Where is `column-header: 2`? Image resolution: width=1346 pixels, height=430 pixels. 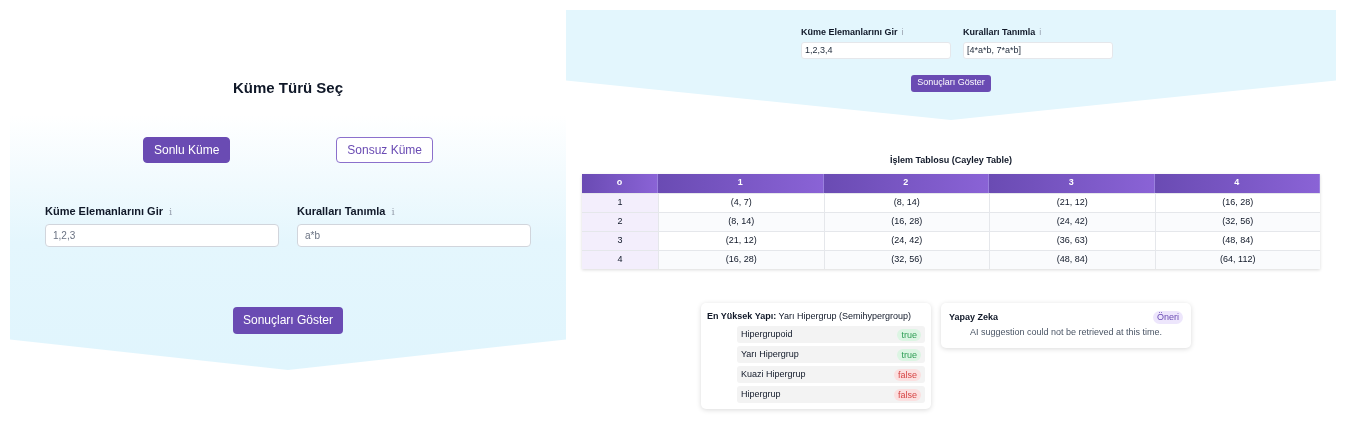
column-header: 2 is located at coordinates (906, 183).